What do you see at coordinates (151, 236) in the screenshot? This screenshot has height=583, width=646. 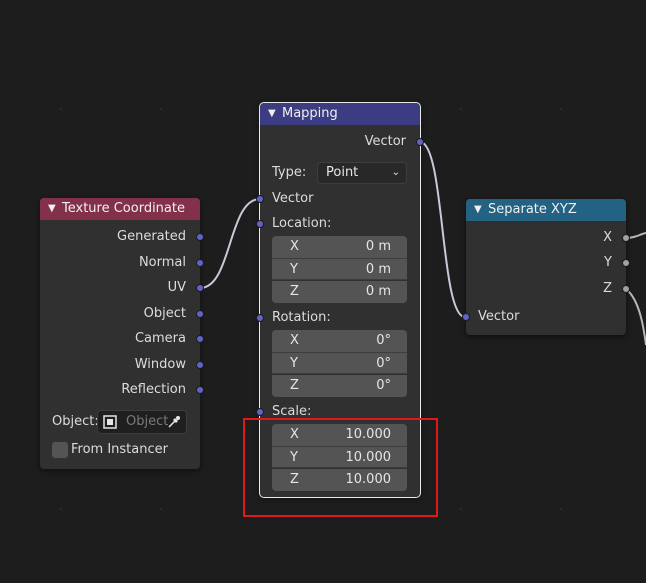 I see `output-generated-label: Generated` at bounding box center [151, 236].